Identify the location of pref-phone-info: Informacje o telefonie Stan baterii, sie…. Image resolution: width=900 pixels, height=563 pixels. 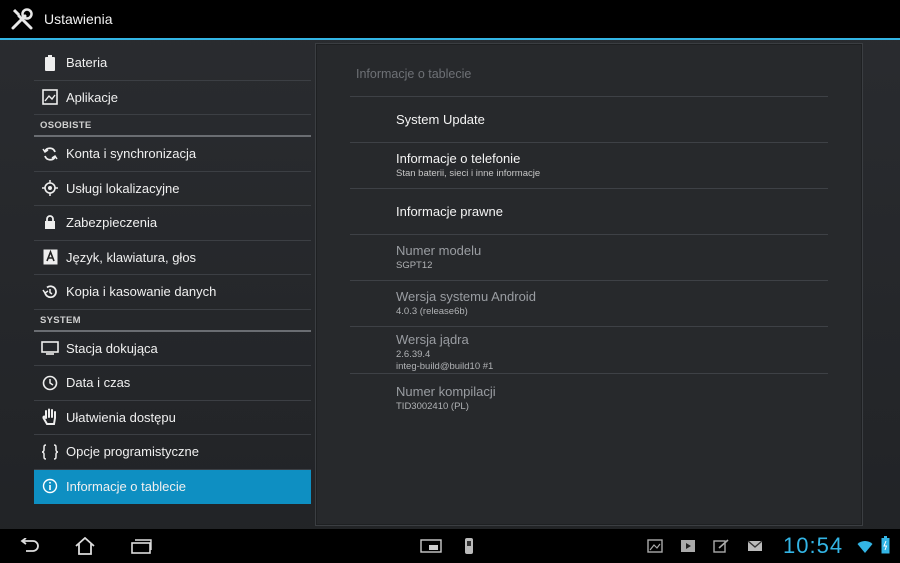
(589, 166).